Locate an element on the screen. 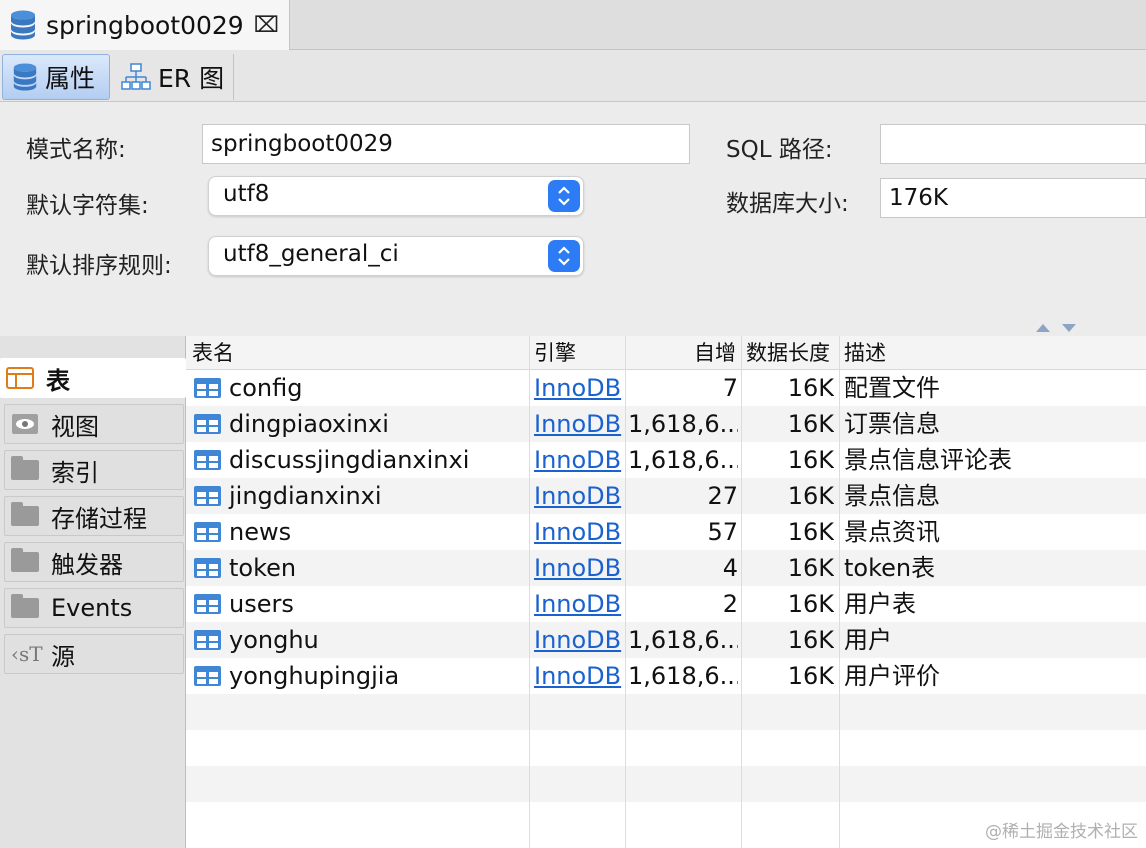 Image resolution: width=1146 pixels, height=848 pixels. column-header-data-length: 数据长度 is located at coordinates (788, 353).